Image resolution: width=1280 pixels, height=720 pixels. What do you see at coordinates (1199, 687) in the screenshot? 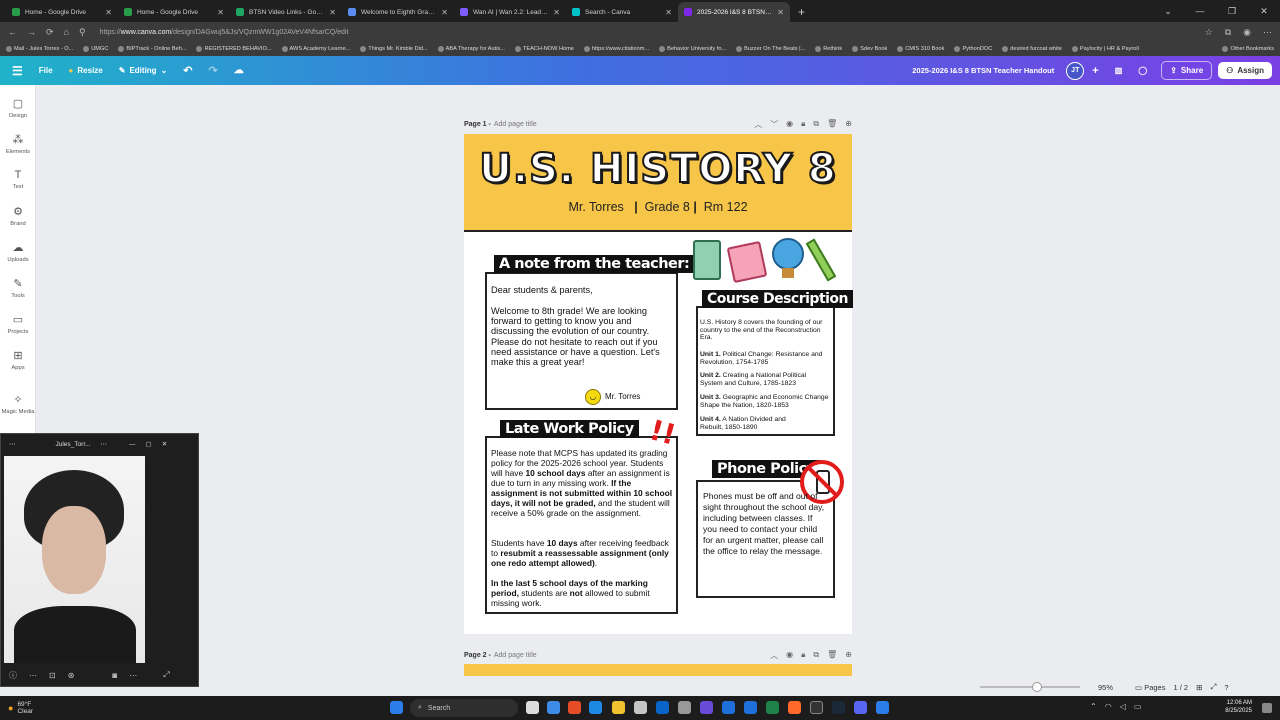
I see `grid-view-icon: ⊞` at bounding box center [1199, 687].